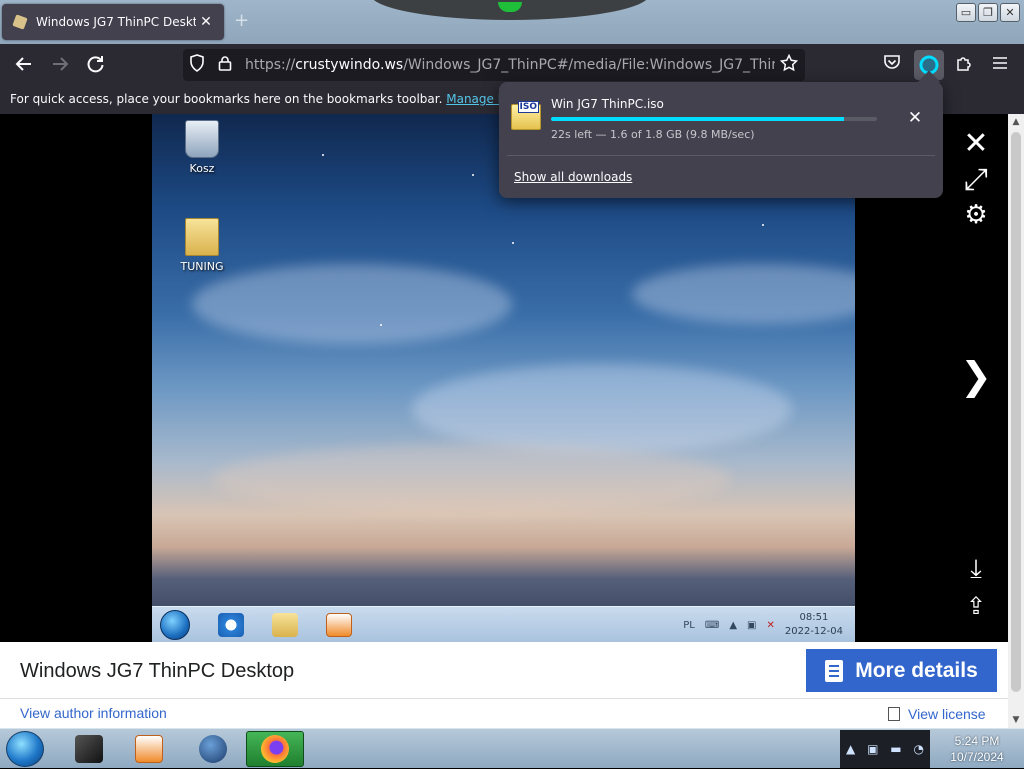 The width and height of the screenshot is (1024, 769). What do you see at coordinates (225, 65) in the screenshot?
I see `lock-icon` at bounding box center [225, 65].